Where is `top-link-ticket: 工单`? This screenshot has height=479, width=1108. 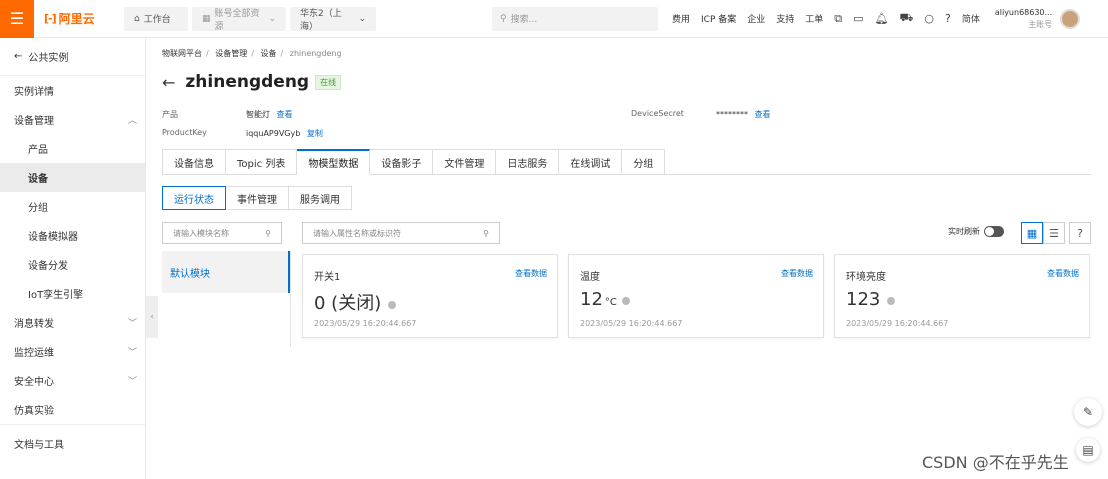 top-link-ticket: 工单 is located at coordinates (814, 18).